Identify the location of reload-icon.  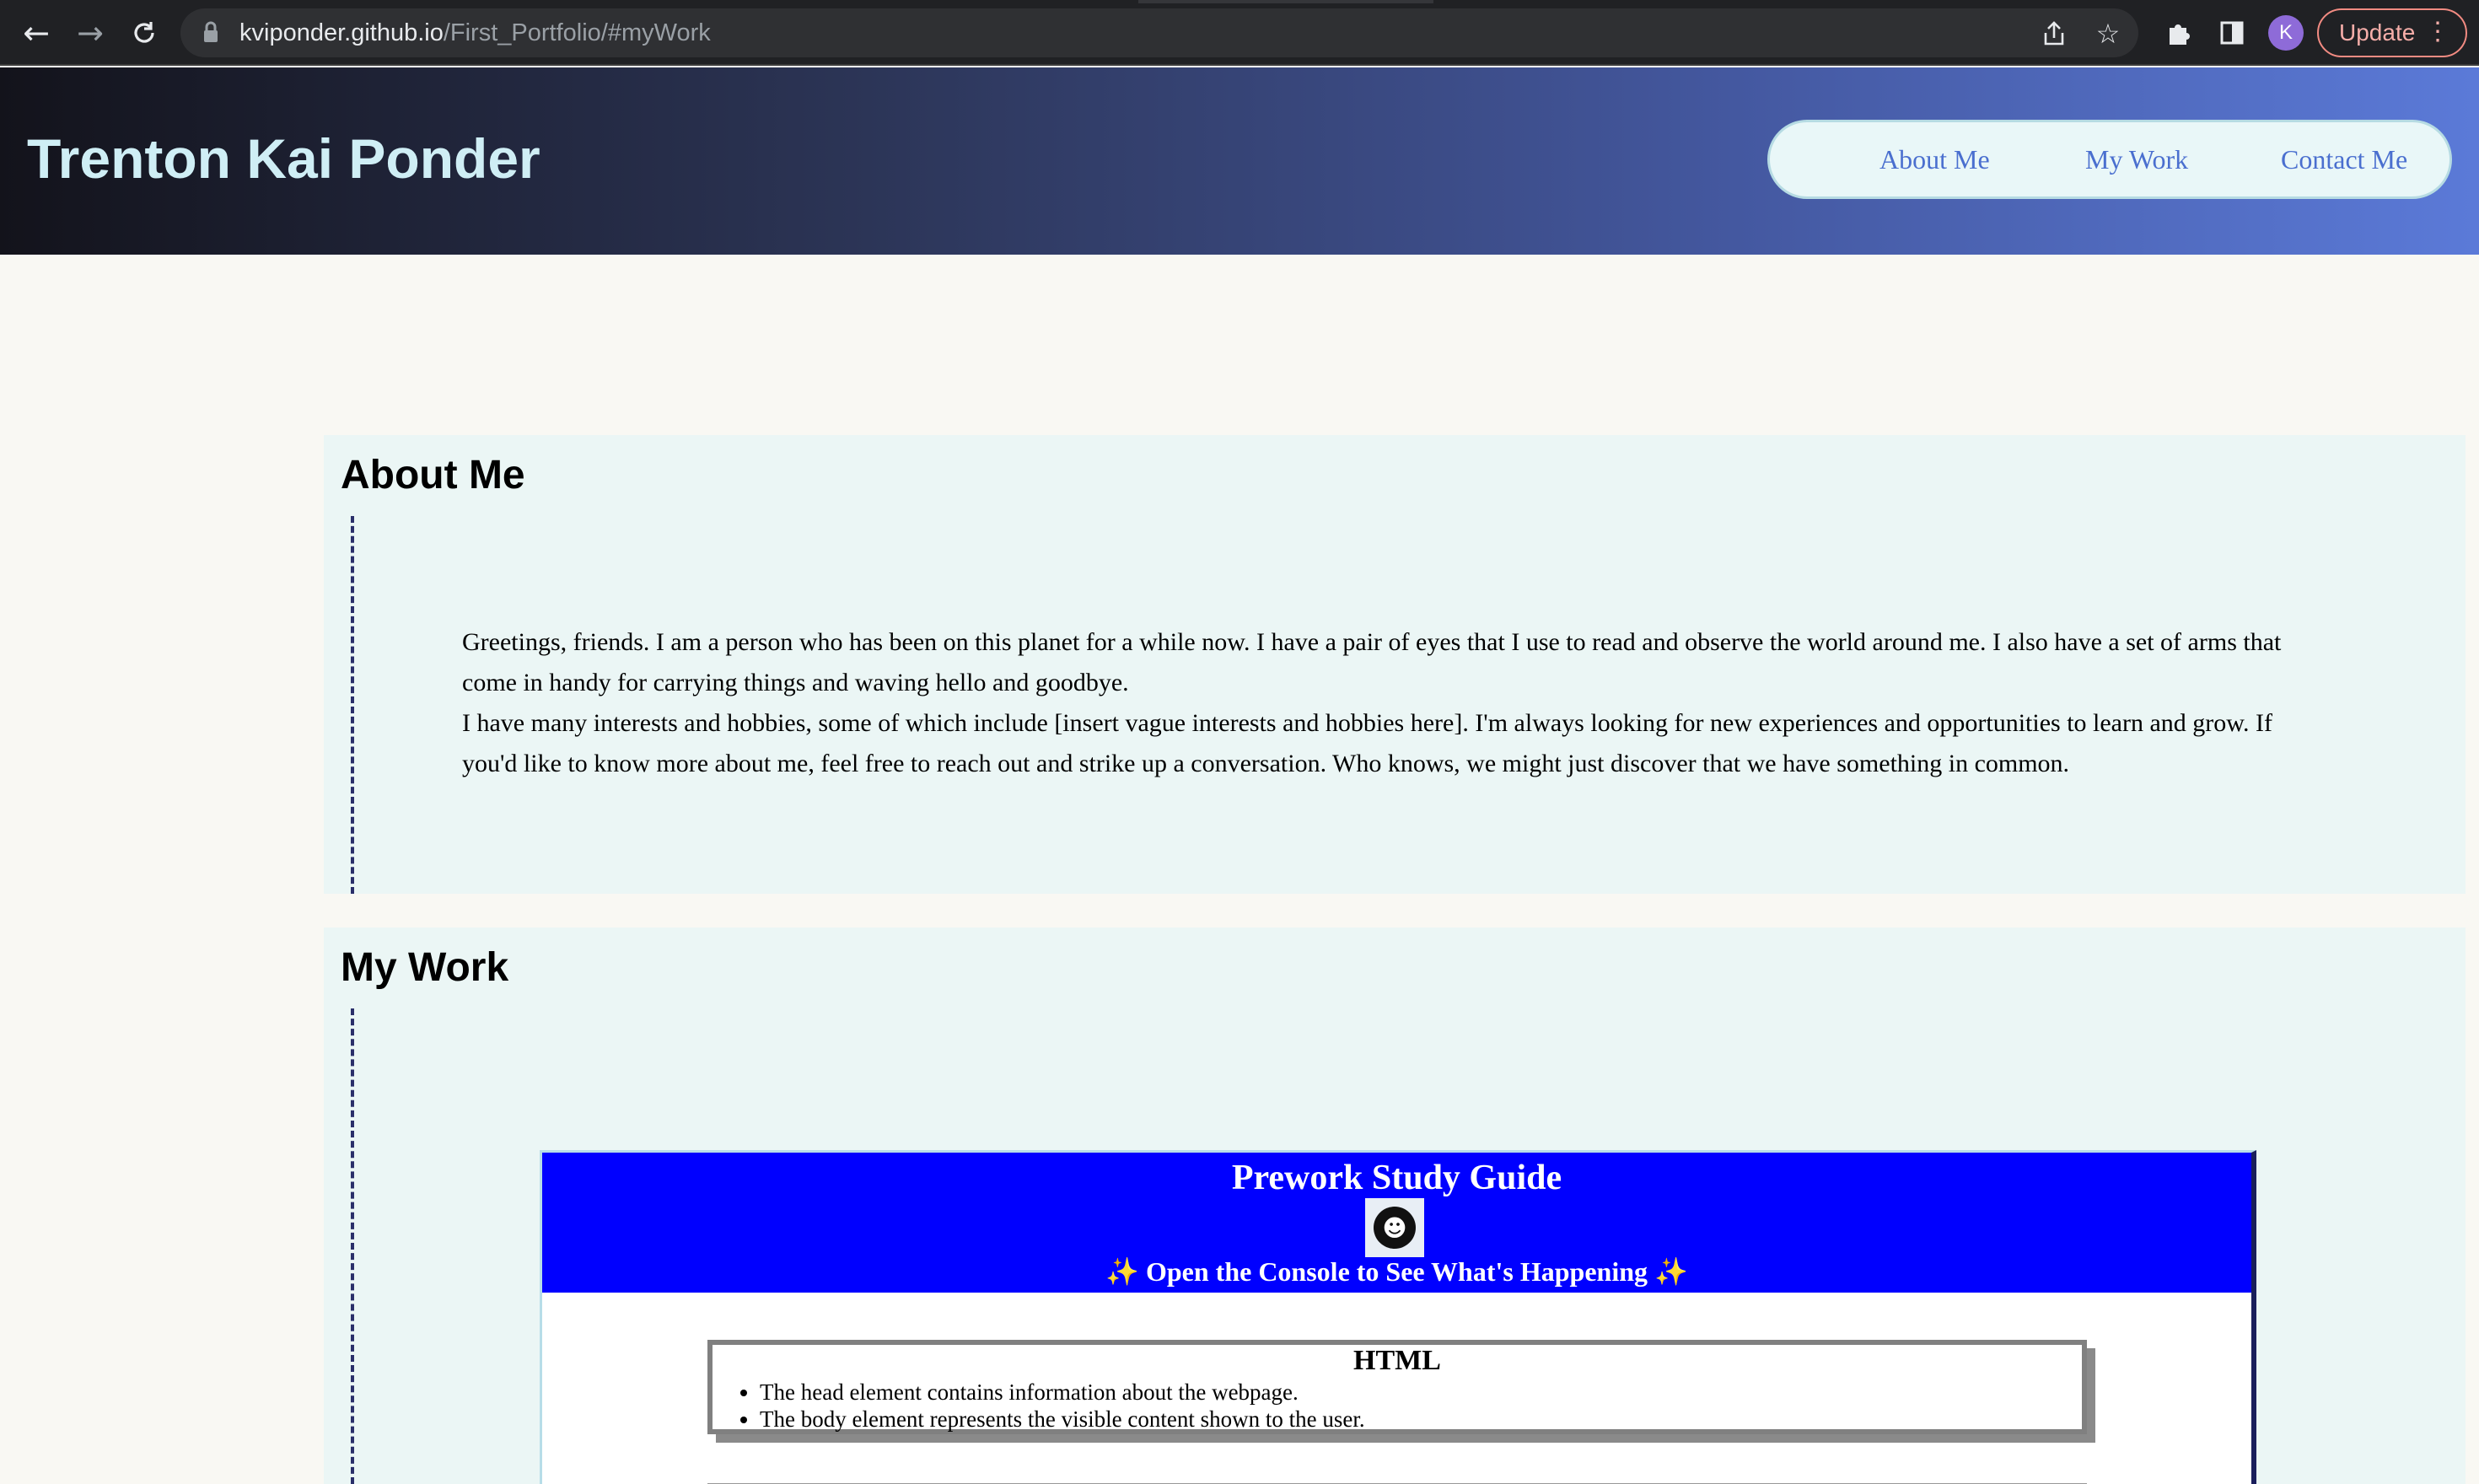
(144, 33).